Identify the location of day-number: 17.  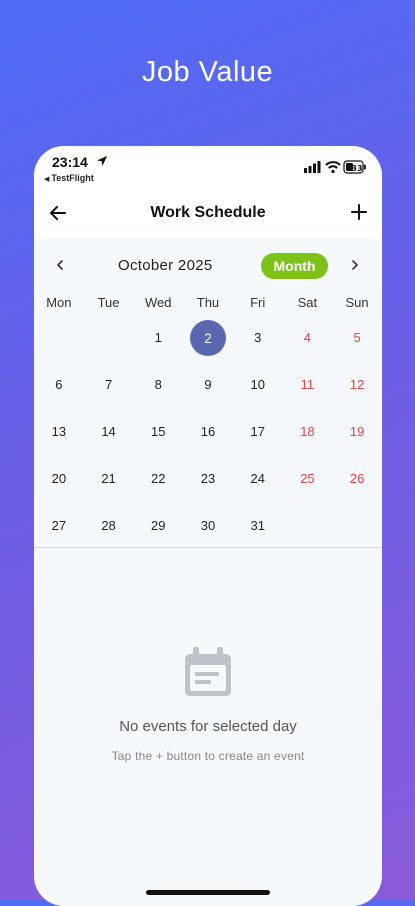
(257, 431).